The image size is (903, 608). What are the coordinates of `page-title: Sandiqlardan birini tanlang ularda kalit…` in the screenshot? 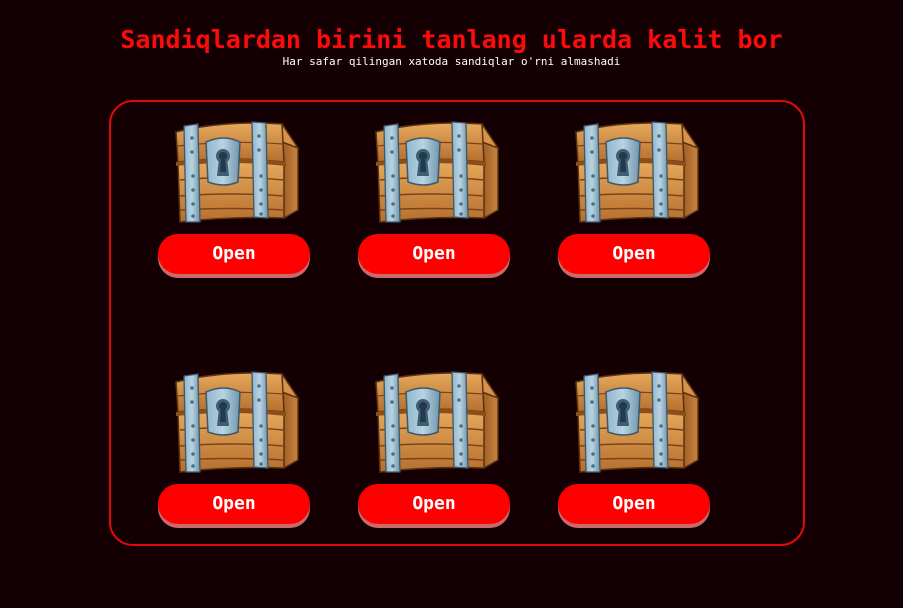 It's located at (451, 39).